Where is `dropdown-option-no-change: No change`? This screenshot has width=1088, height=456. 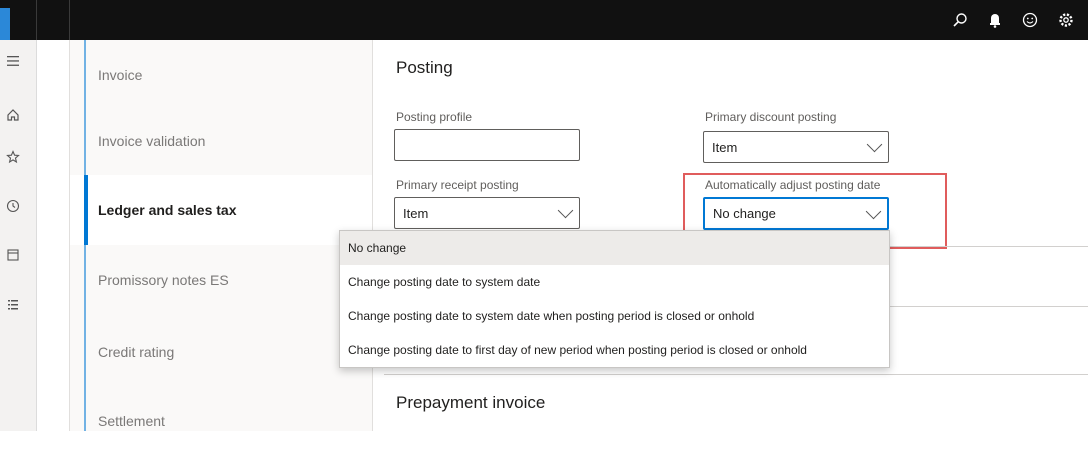
dropdown-option-no-change: No change is located at coordinates (614, 248).